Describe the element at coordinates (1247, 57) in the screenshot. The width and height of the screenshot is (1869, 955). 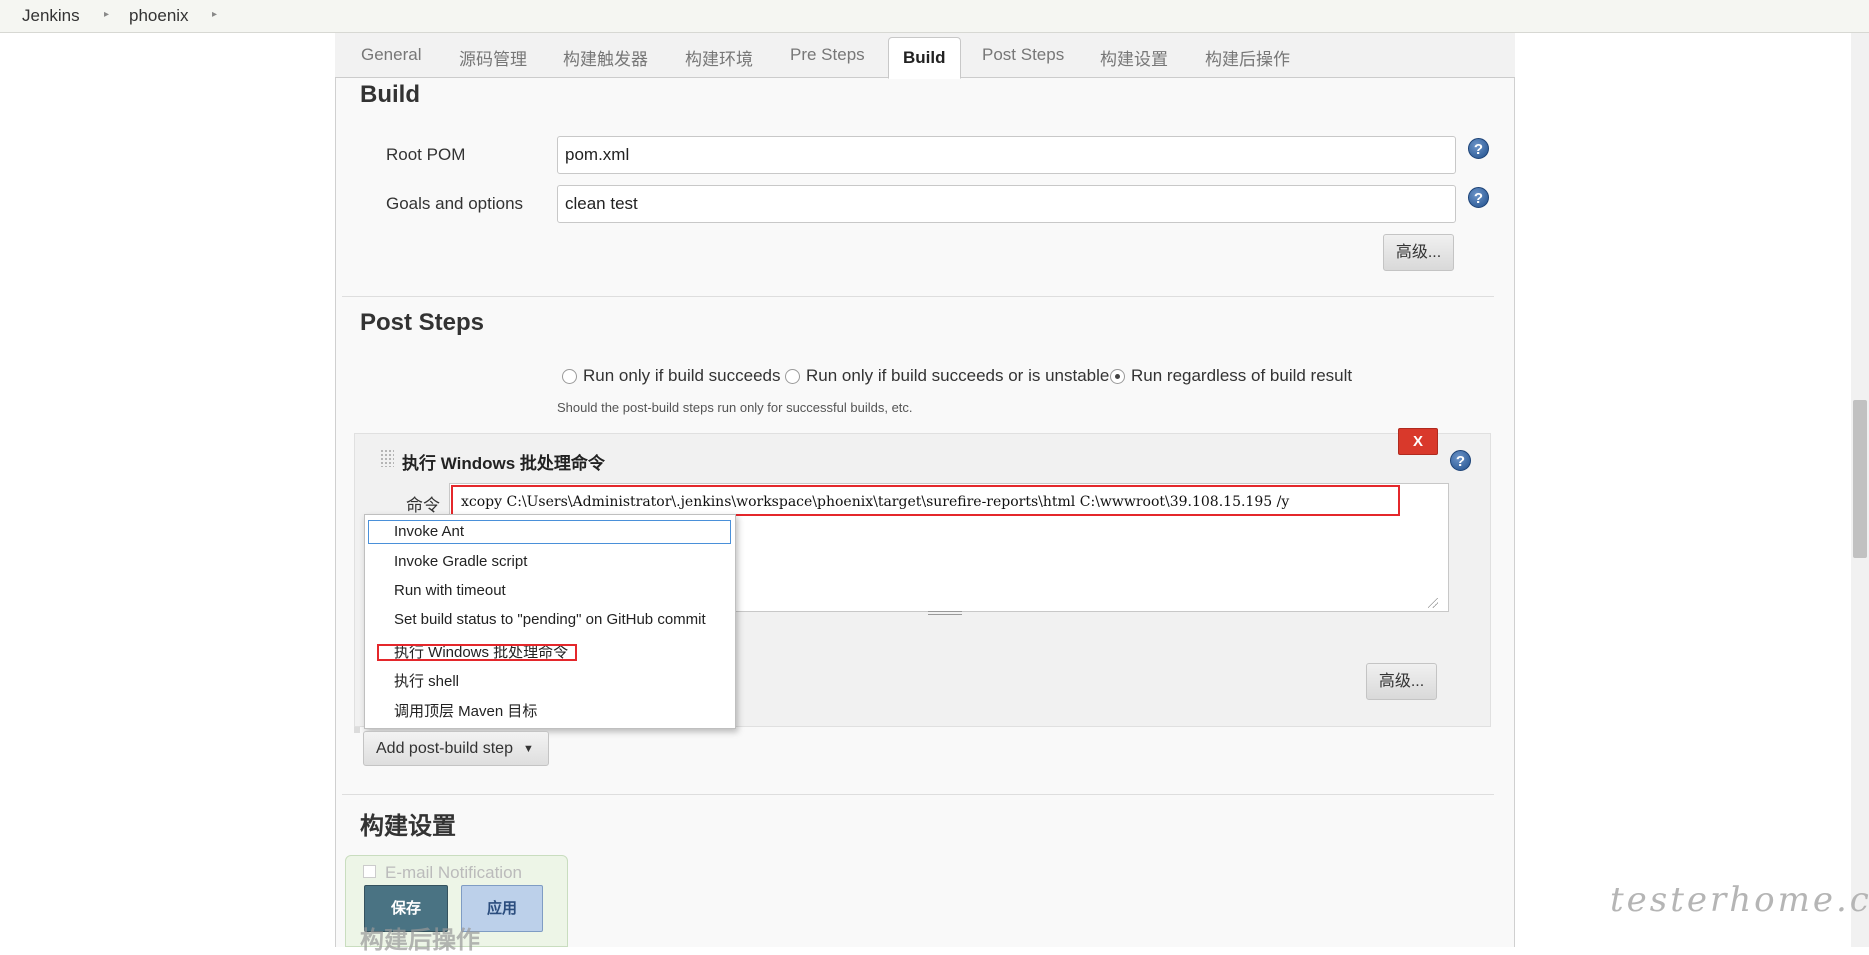
I see `tab-post-build-actions: 构建后操作` at that location.